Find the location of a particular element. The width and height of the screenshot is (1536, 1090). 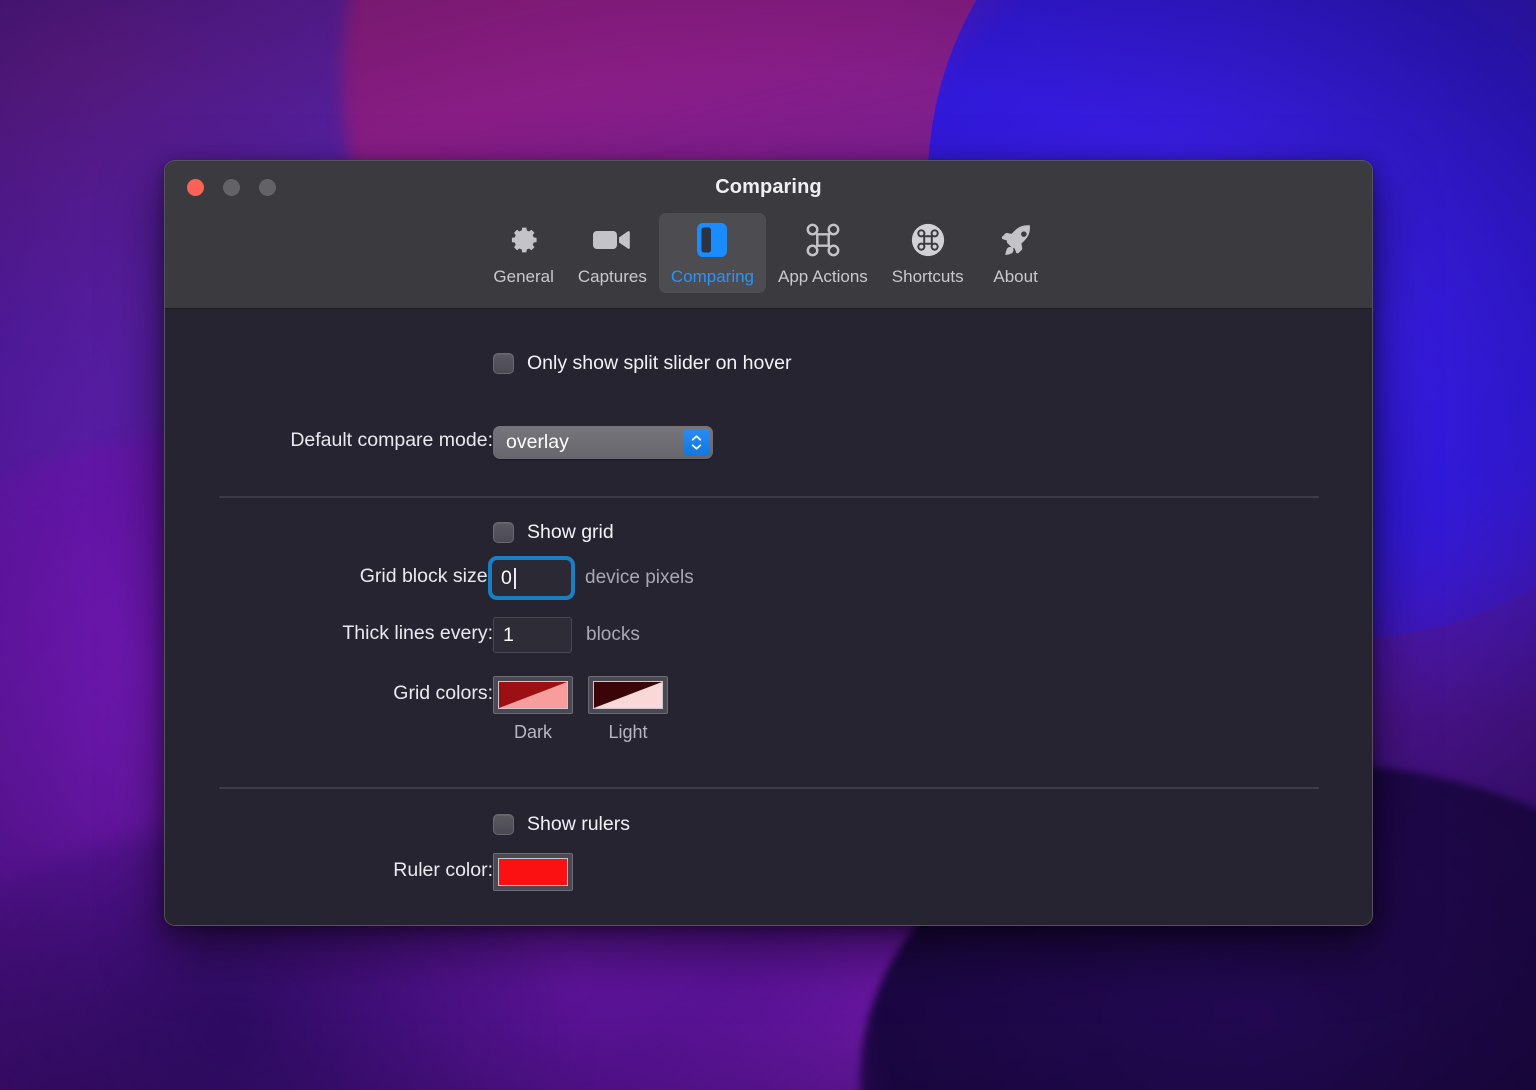

grid-block-size-label-wrap: Grid block size: is located at coordinates (356, 576).